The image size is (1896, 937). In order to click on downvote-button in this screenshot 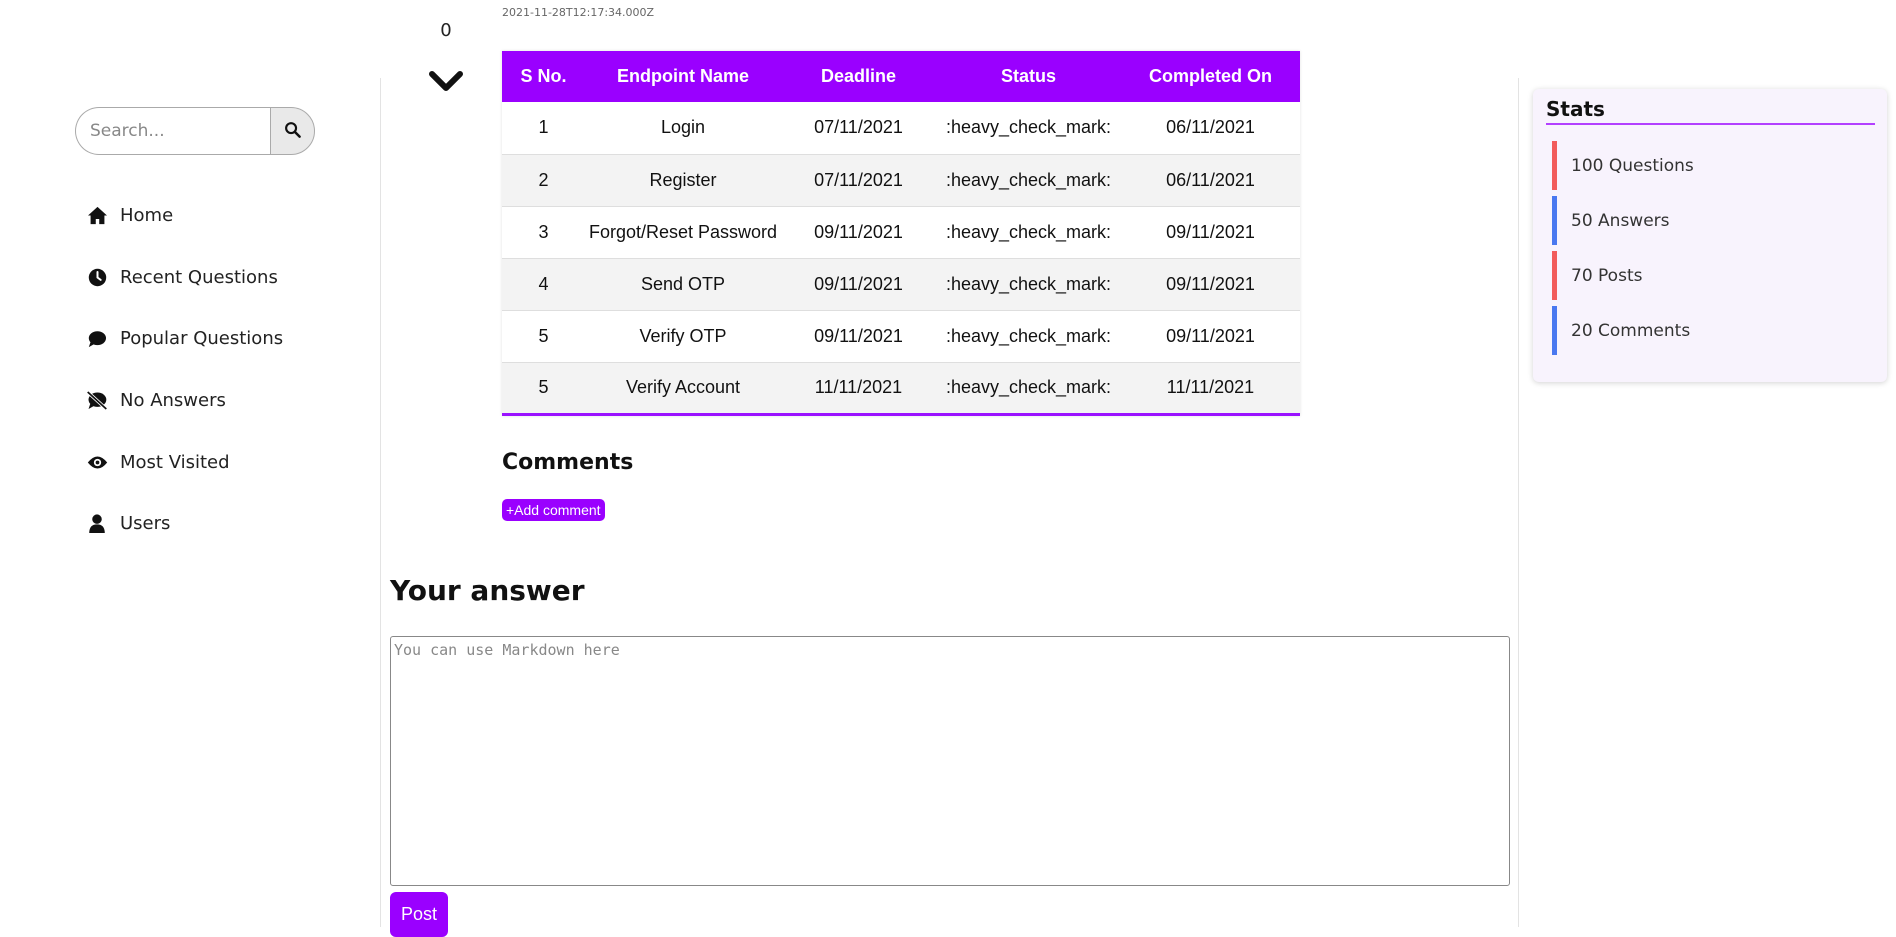, I will do `click(446, 83)`.